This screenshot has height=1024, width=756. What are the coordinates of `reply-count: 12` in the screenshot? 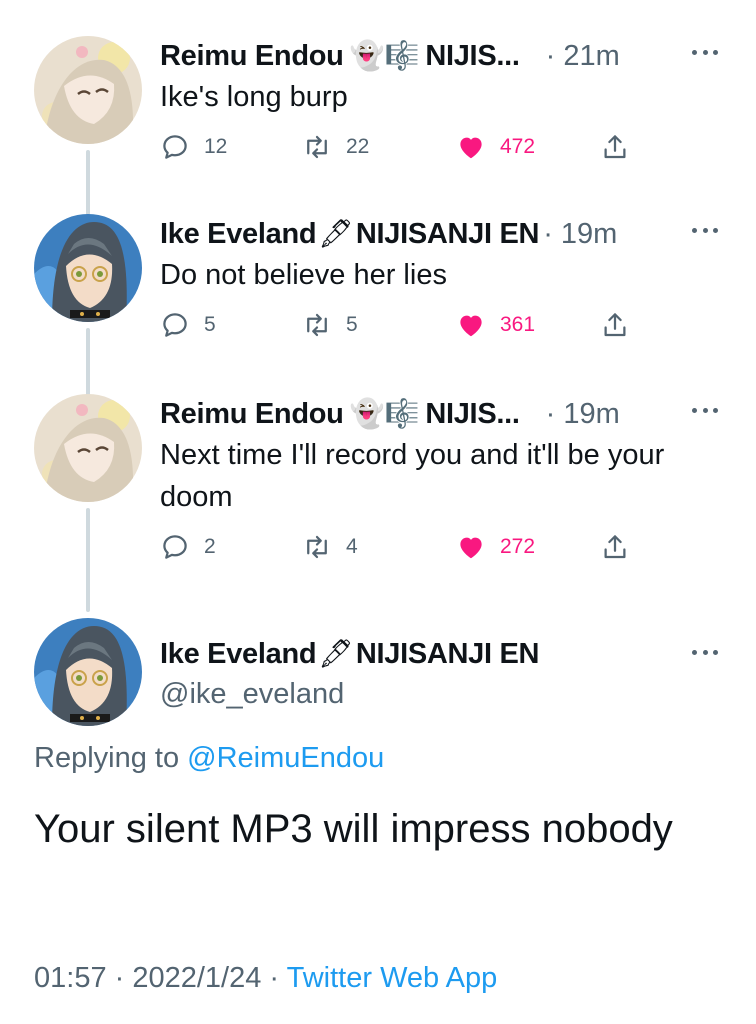 It's located at (216, 146).